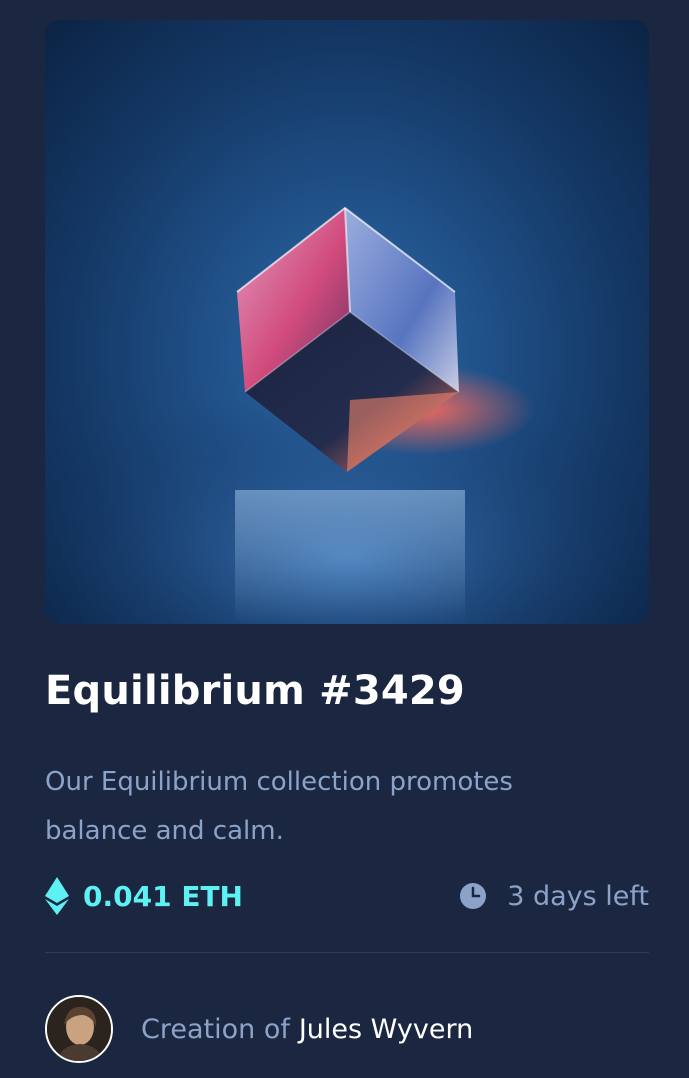 This screenshot has height=1078, width=689. What do you see at coordinates (163, 896) in the screenshot?
I see `price-value: 0.041 ETH` at bounding box center [163, 896].